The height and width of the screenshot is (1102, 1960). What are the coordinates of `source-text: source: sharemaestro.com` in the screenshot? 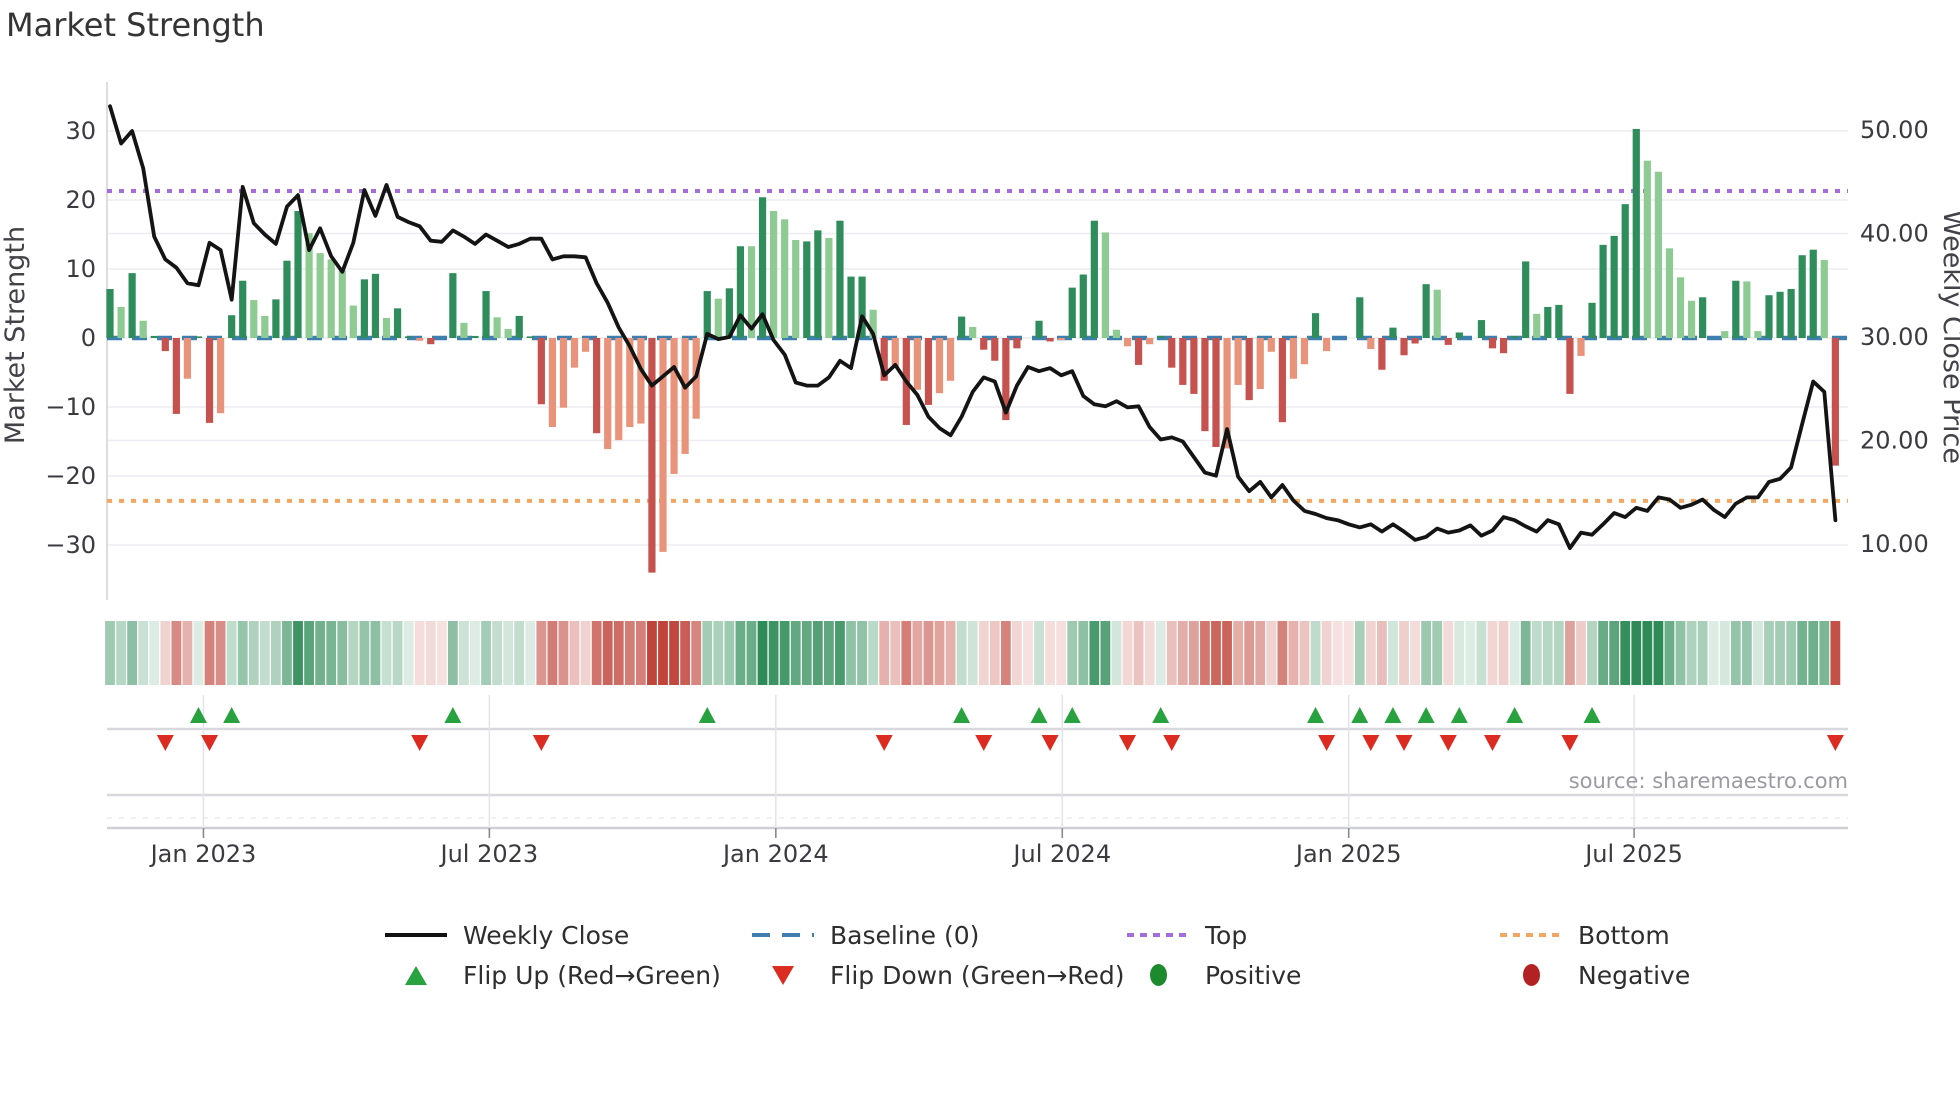 It's located at (1708, 781).